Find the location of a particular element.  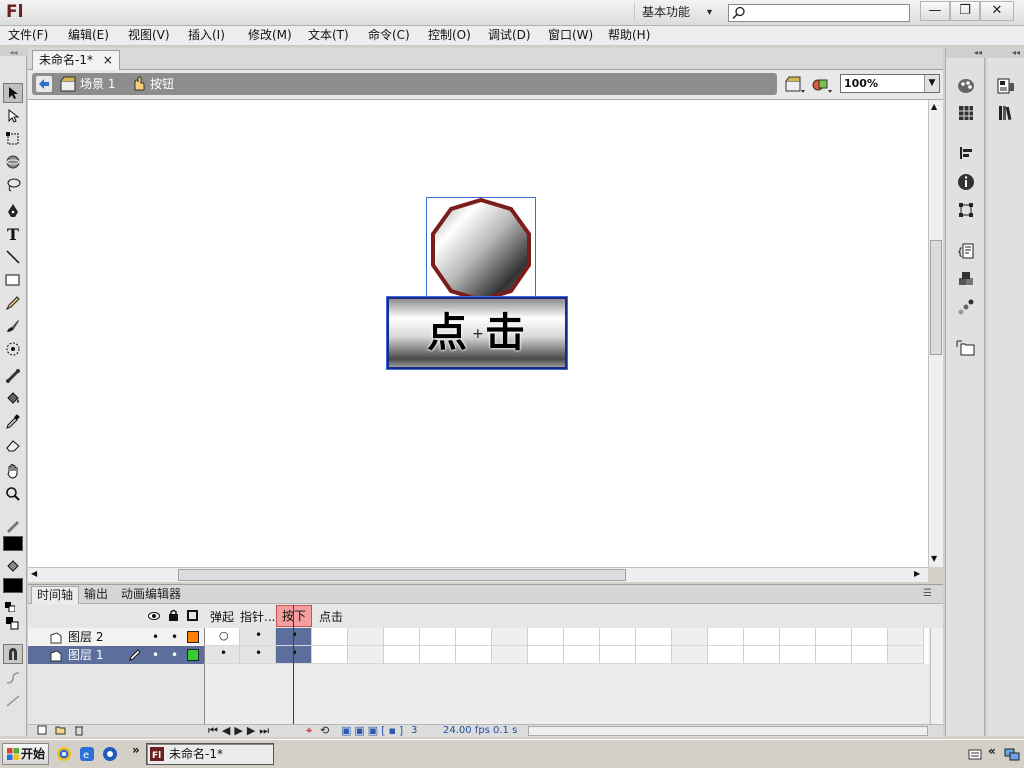

components-panel-icon is located at coordinates (966, 279).